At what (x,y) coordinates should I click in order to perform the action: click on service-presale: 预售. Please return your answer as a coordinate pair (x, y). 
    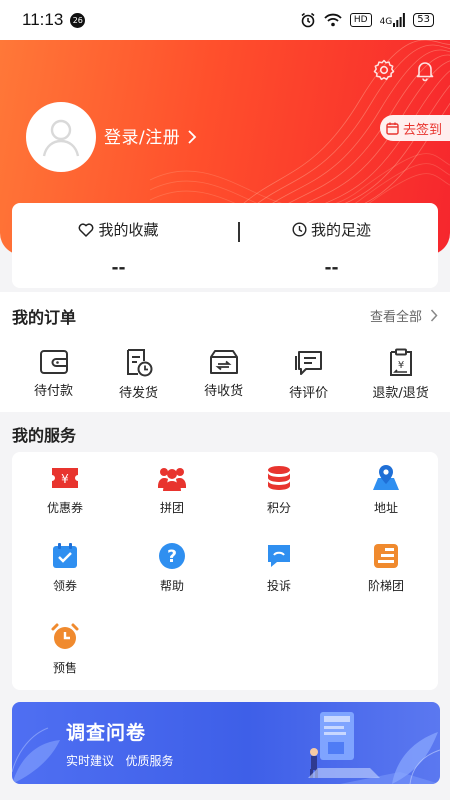
    Looking at the image, I should click on (65, 649).